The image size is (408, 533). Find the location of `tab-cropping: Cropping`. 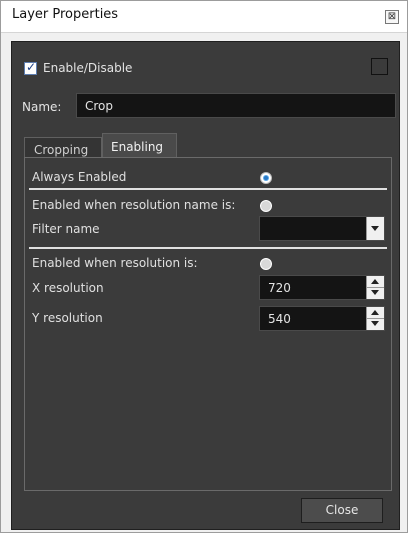

tab-cropping: Cropping is located at coordinates (63, 147).